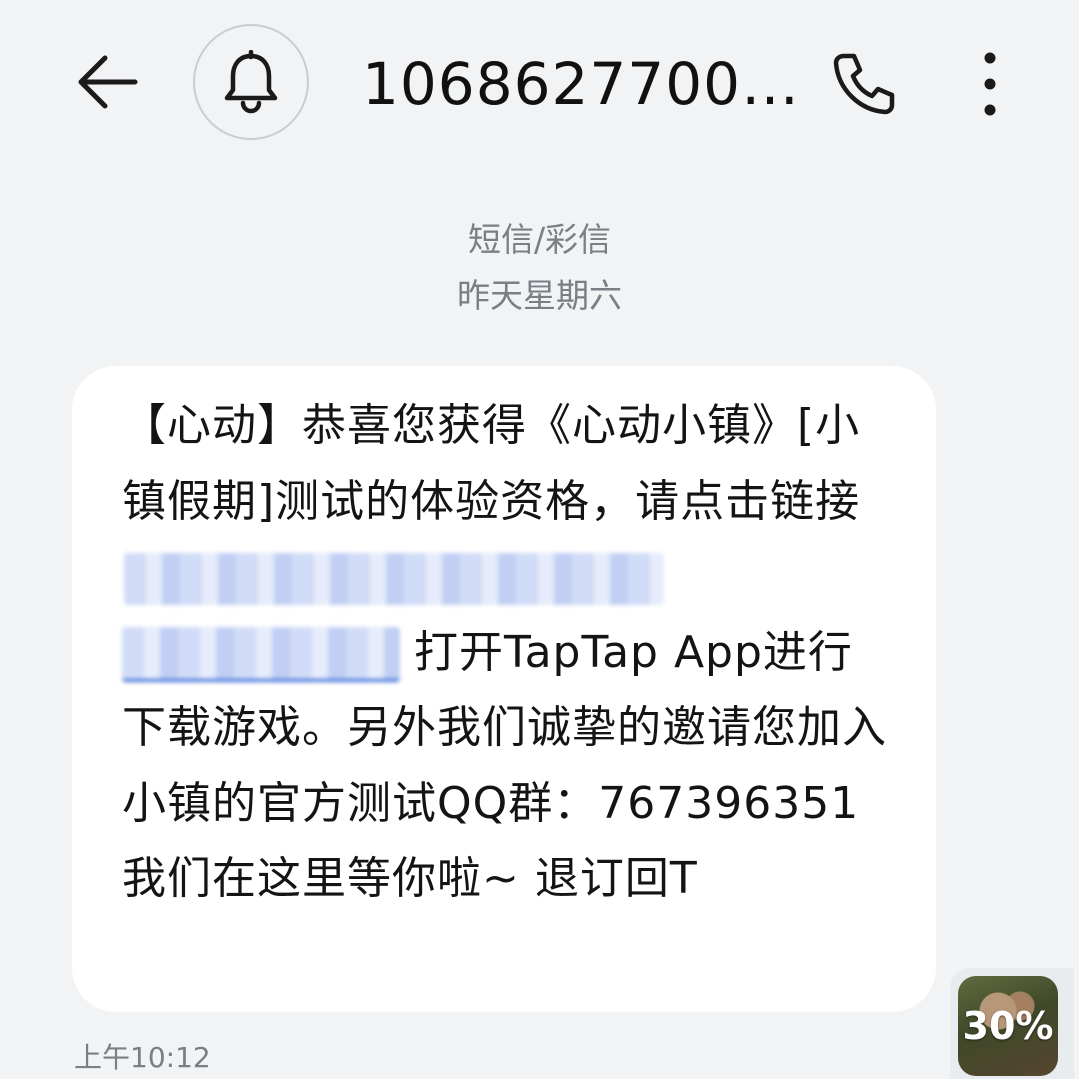 The image size is (1079, 1079). What do you see at coordinates (394, 579) in the screenshot?
I see `redacted-link` at bounding box center [394, 579].